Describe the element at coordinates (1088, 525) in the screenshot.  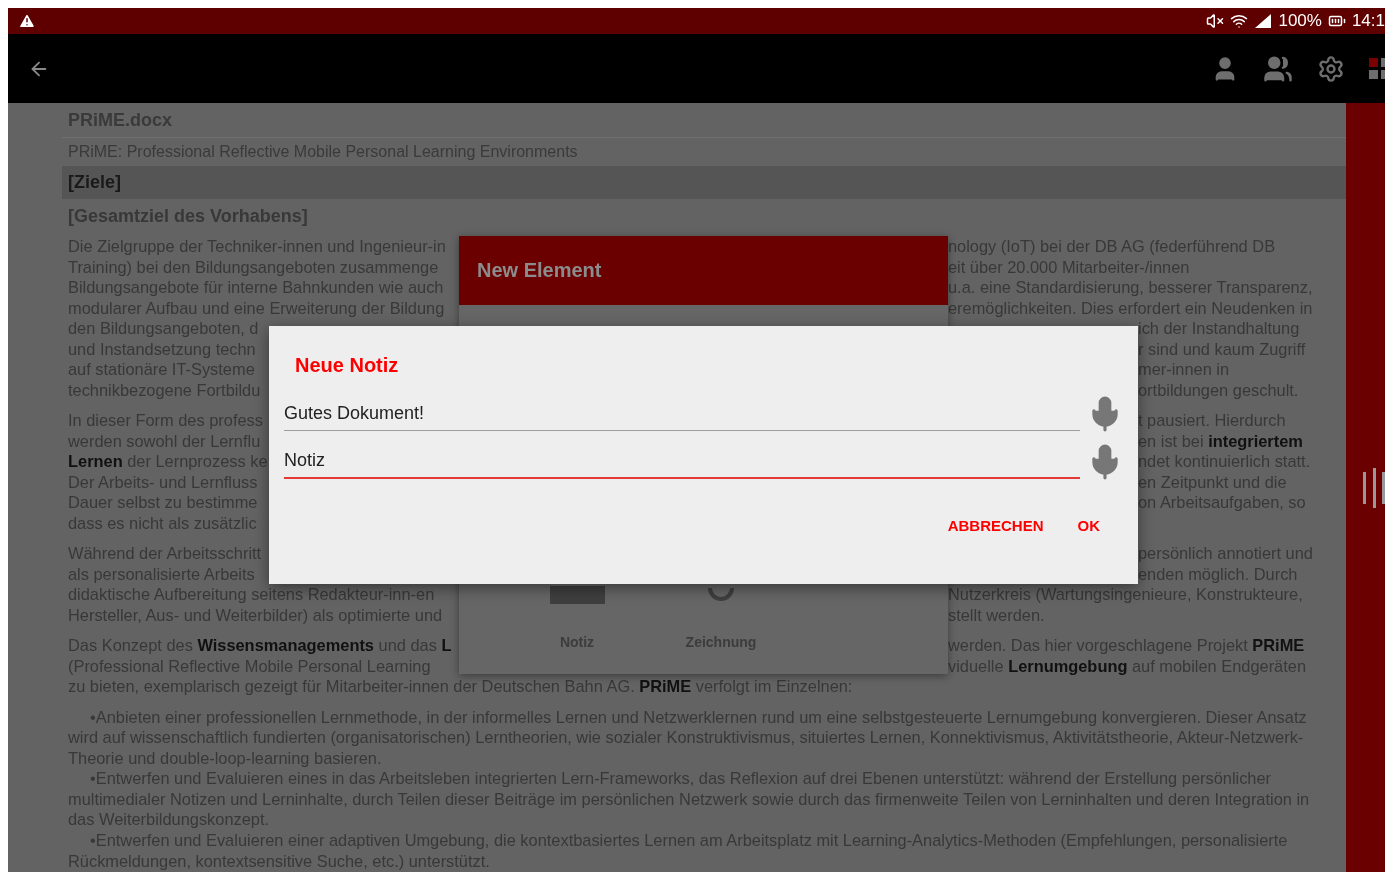
I see `dialog-button: OK` at that location.